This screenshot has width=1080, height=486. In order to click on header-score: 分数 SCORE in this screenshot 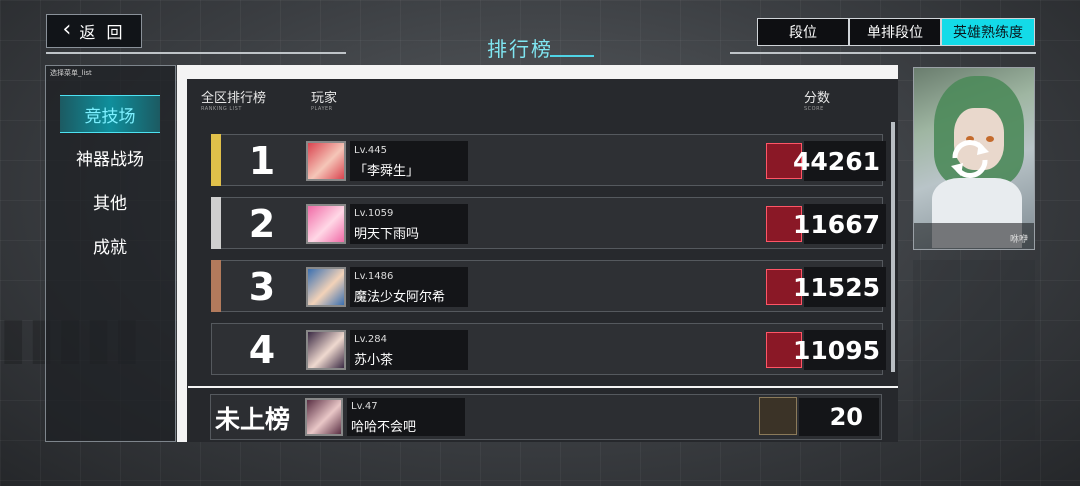, I will do `click(817, 101)`.